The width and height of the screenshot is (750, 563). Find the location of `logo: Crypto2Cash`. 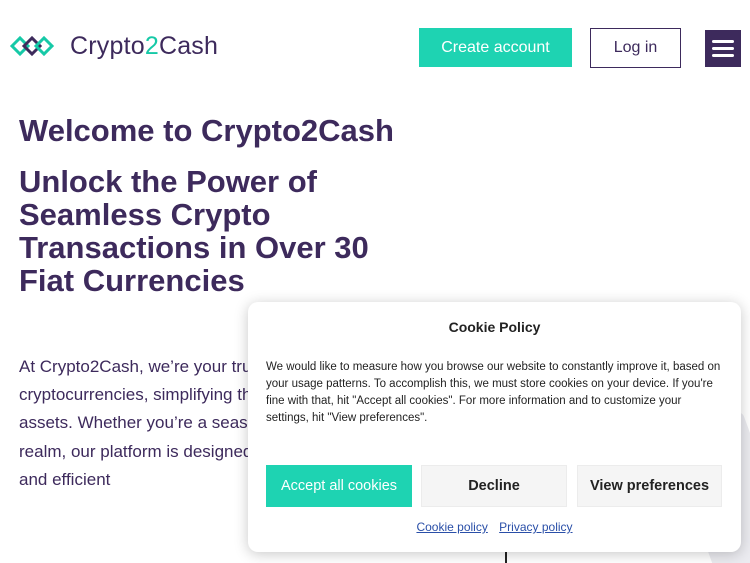

logo: Crypto2Cash is located at coordinates (114, 46).